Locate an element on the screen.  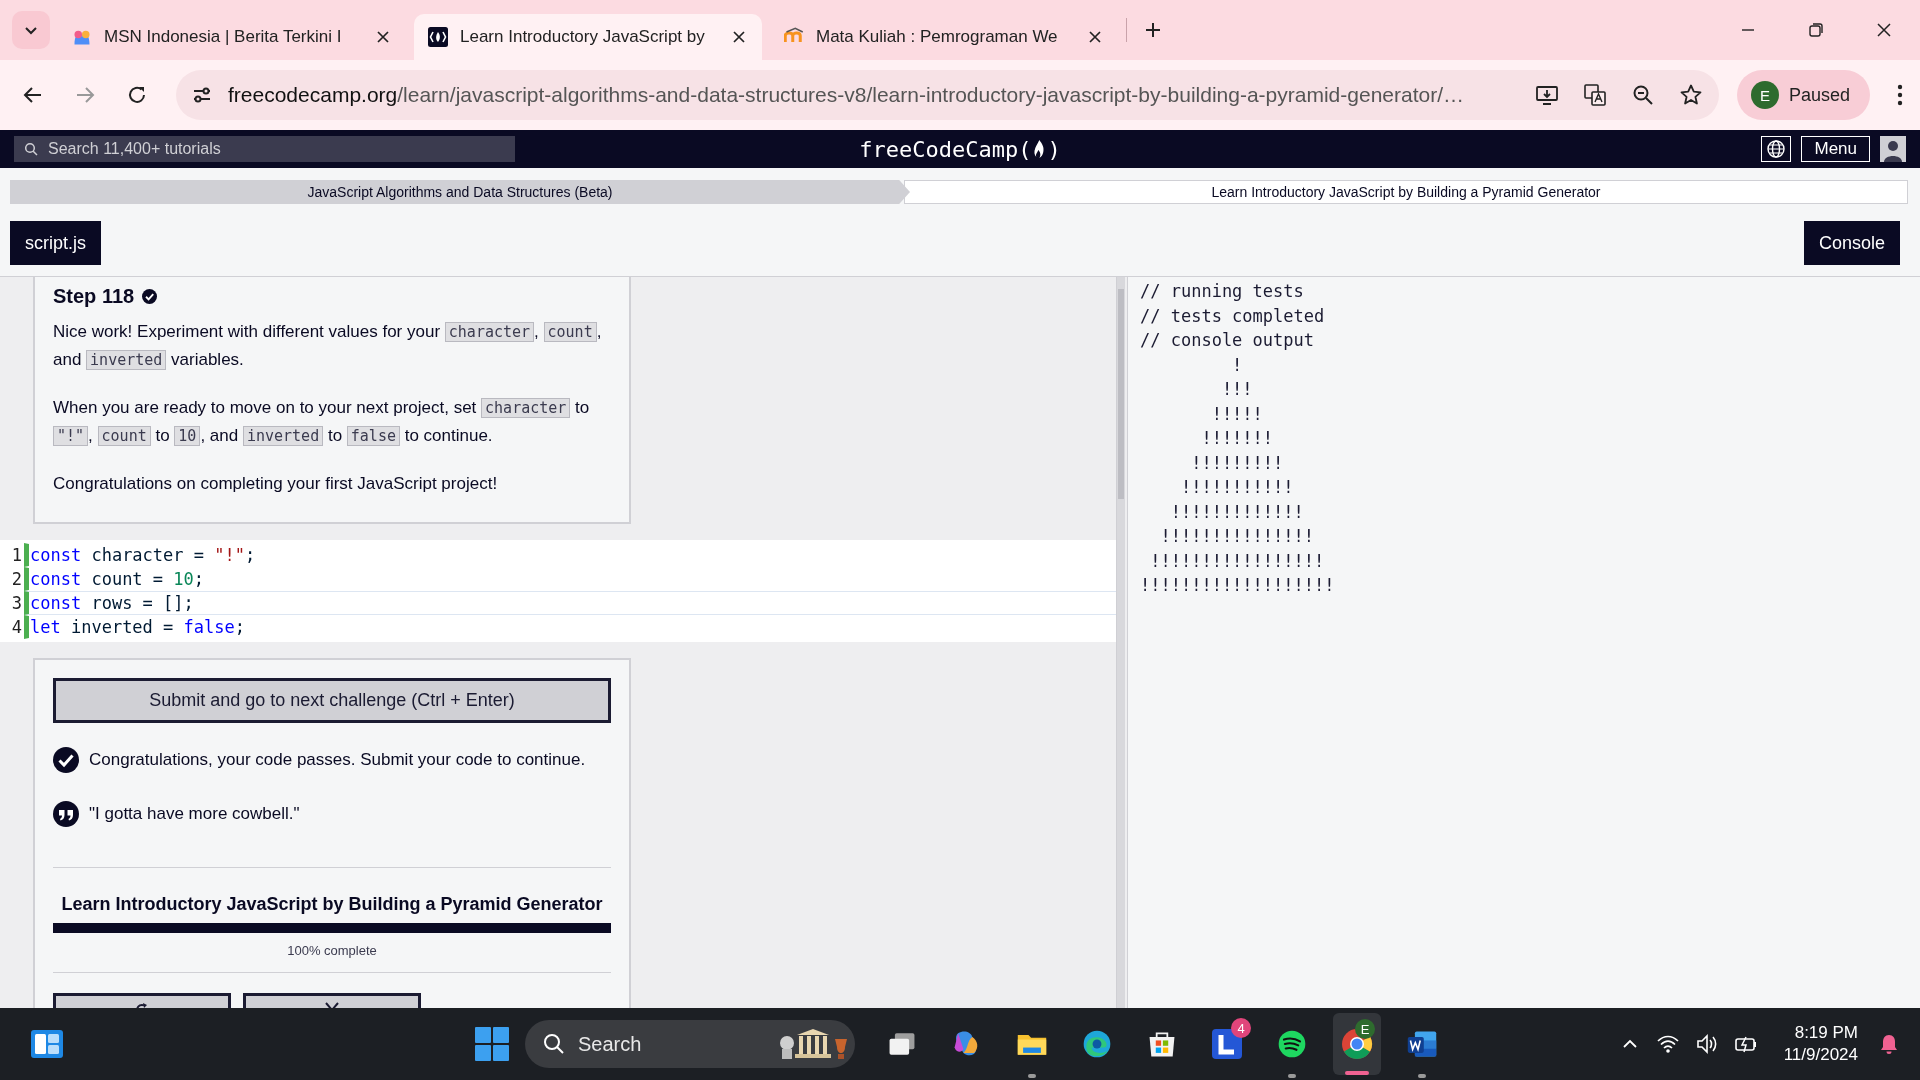
language-button is located at coordinates (1776, 149).